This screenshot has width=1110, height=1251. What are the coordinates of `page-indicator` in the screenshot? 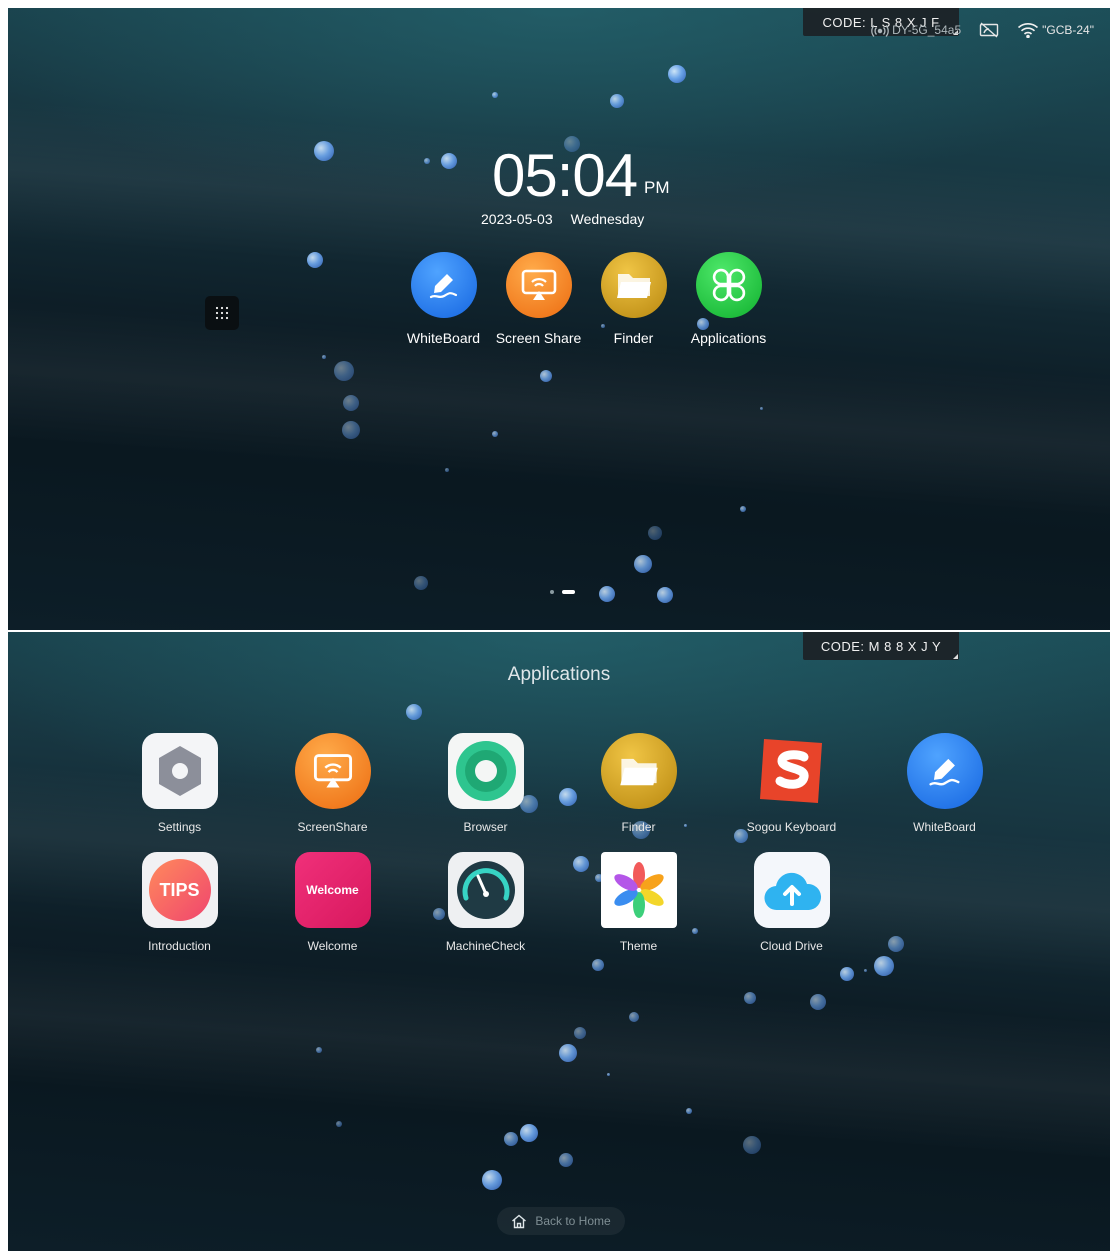 It's located at (562, 592).